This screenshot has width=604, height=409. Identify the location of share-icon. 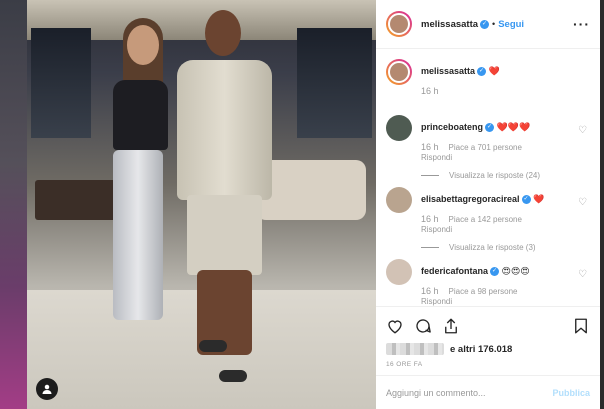
(451, 326).